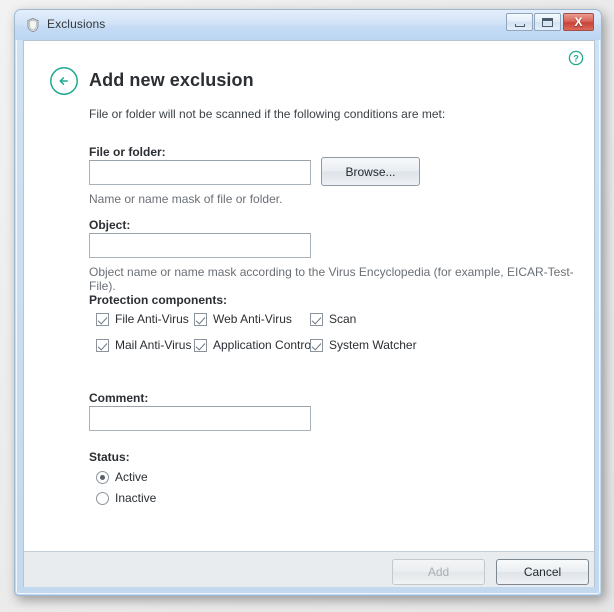  I want to click on checkbox-label: System Watcher, so click(373, 345).